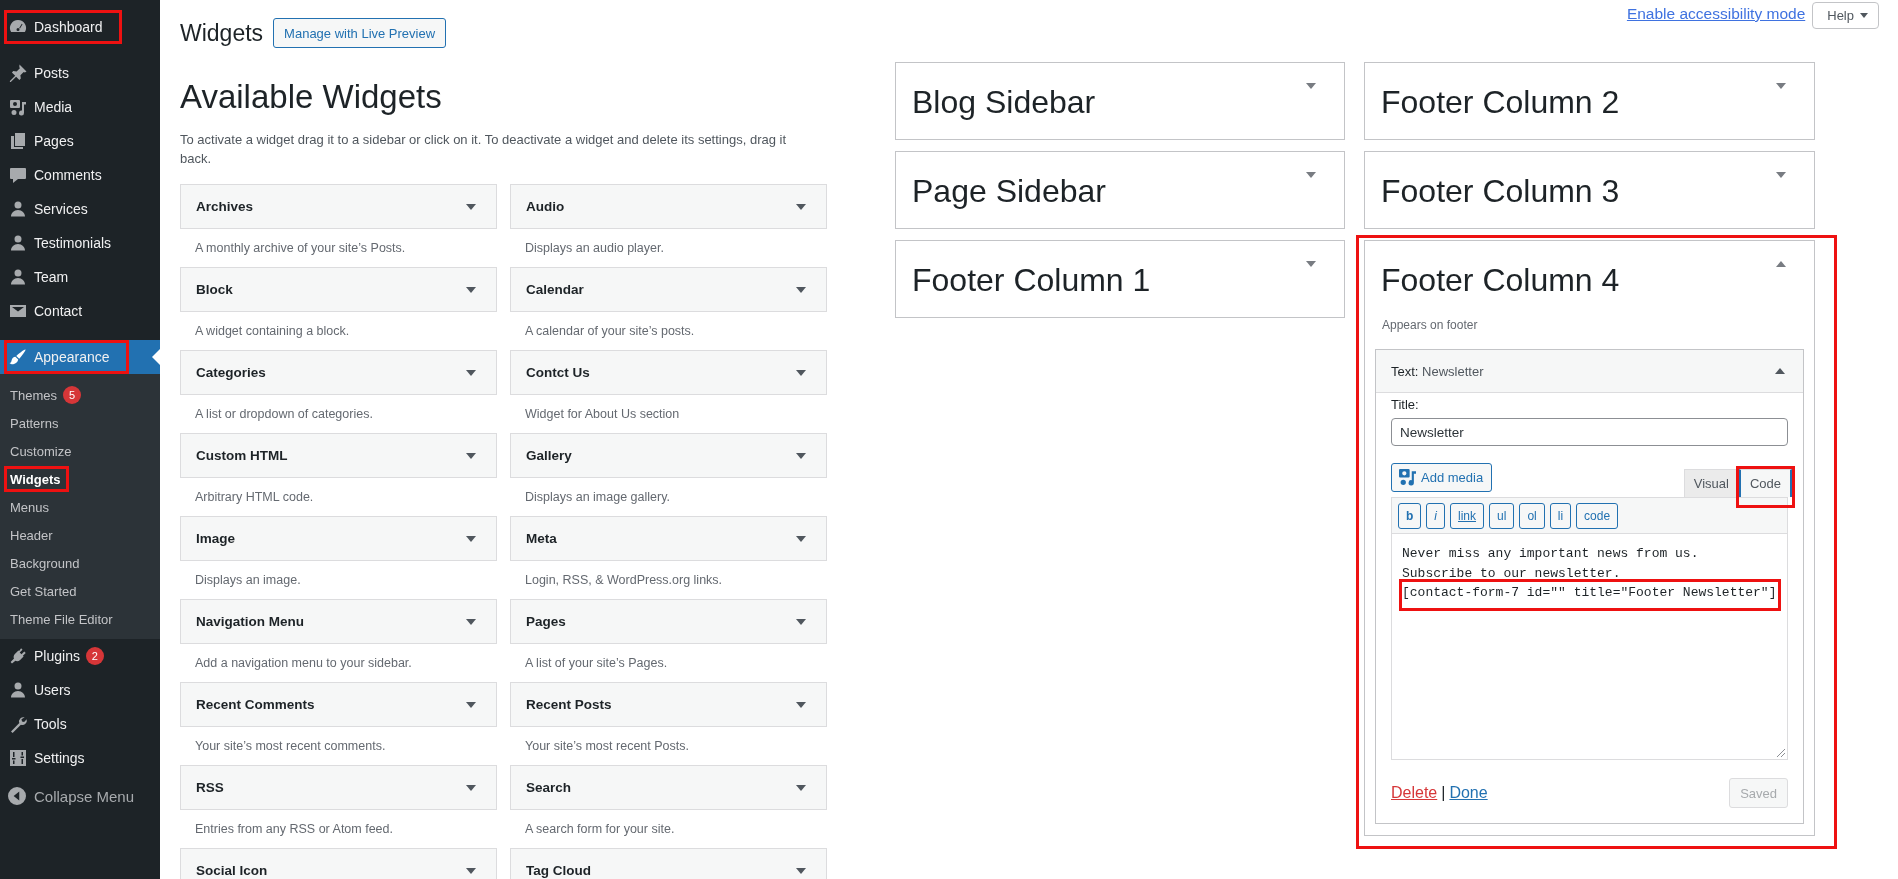 This screenshot has height=879, width=1898. What do you see at coordinates (18, 357) in the screenshot?
I see `paintbrush-icon` at bounding box center [18, 357].